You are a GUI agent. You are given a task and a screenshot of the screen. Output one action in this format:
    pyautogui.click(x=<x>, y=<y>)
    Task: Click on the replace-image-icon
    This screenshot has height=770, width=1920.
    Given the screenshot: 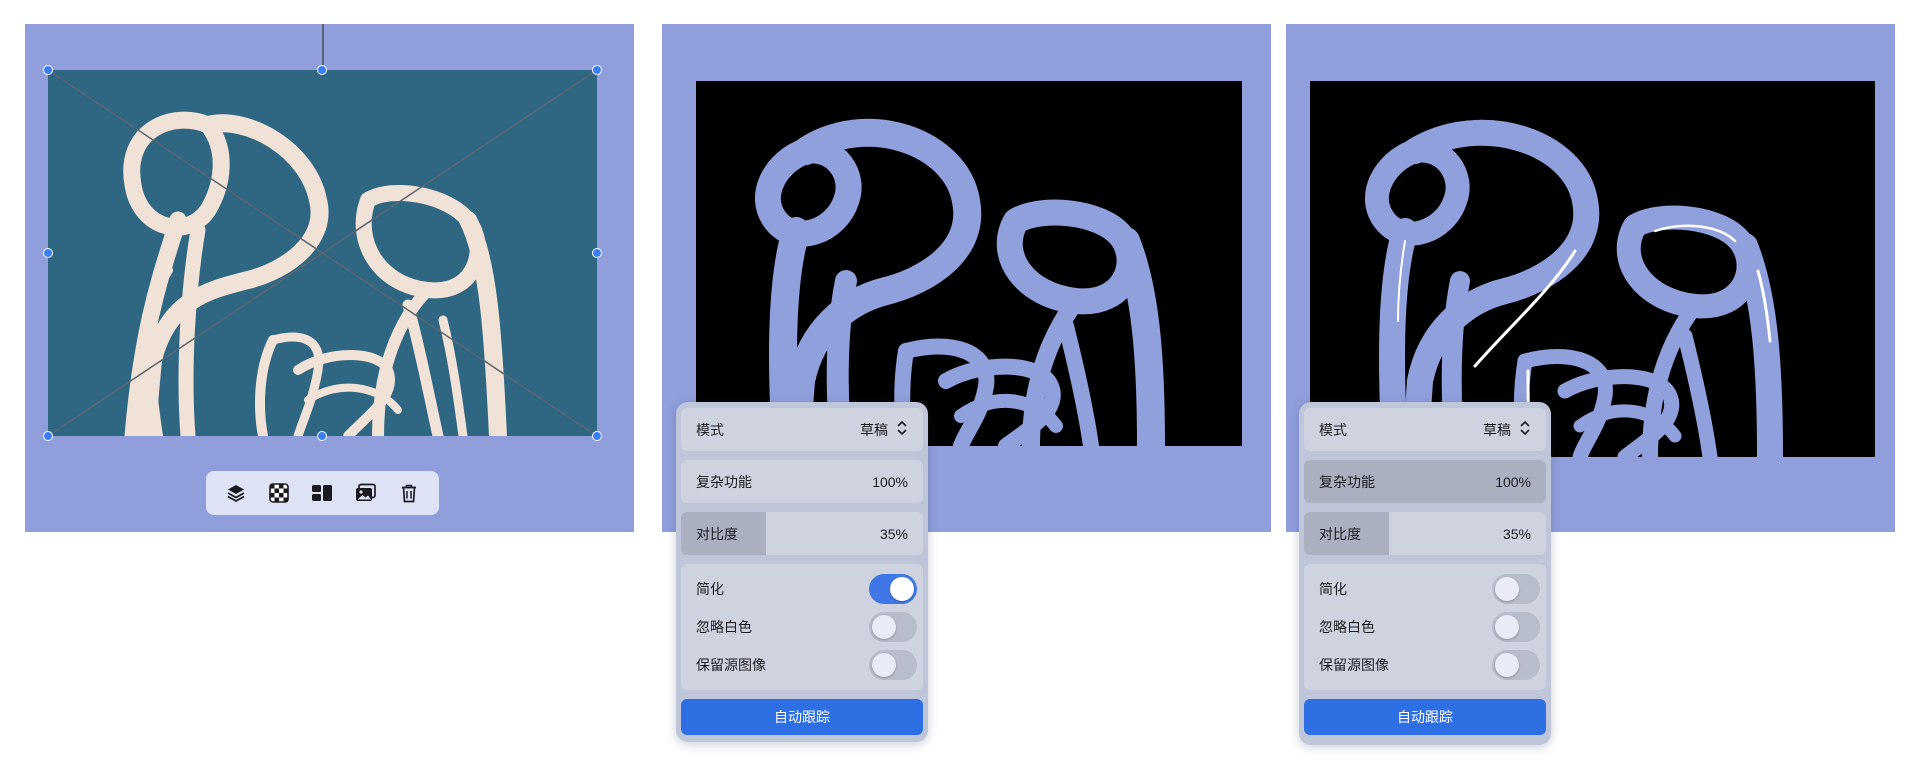 What is the action you would take?
    pyautogui.click(x=366, y=493)
    